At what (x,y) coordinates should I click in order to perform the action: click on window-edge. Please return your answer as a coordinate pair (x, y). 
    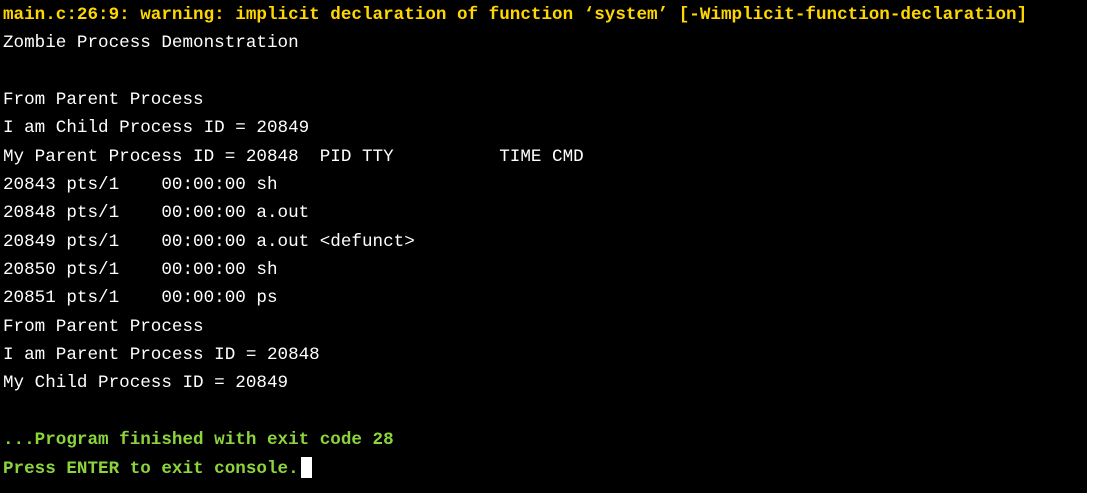
    Looking at the image, I should click on (1090, 248).